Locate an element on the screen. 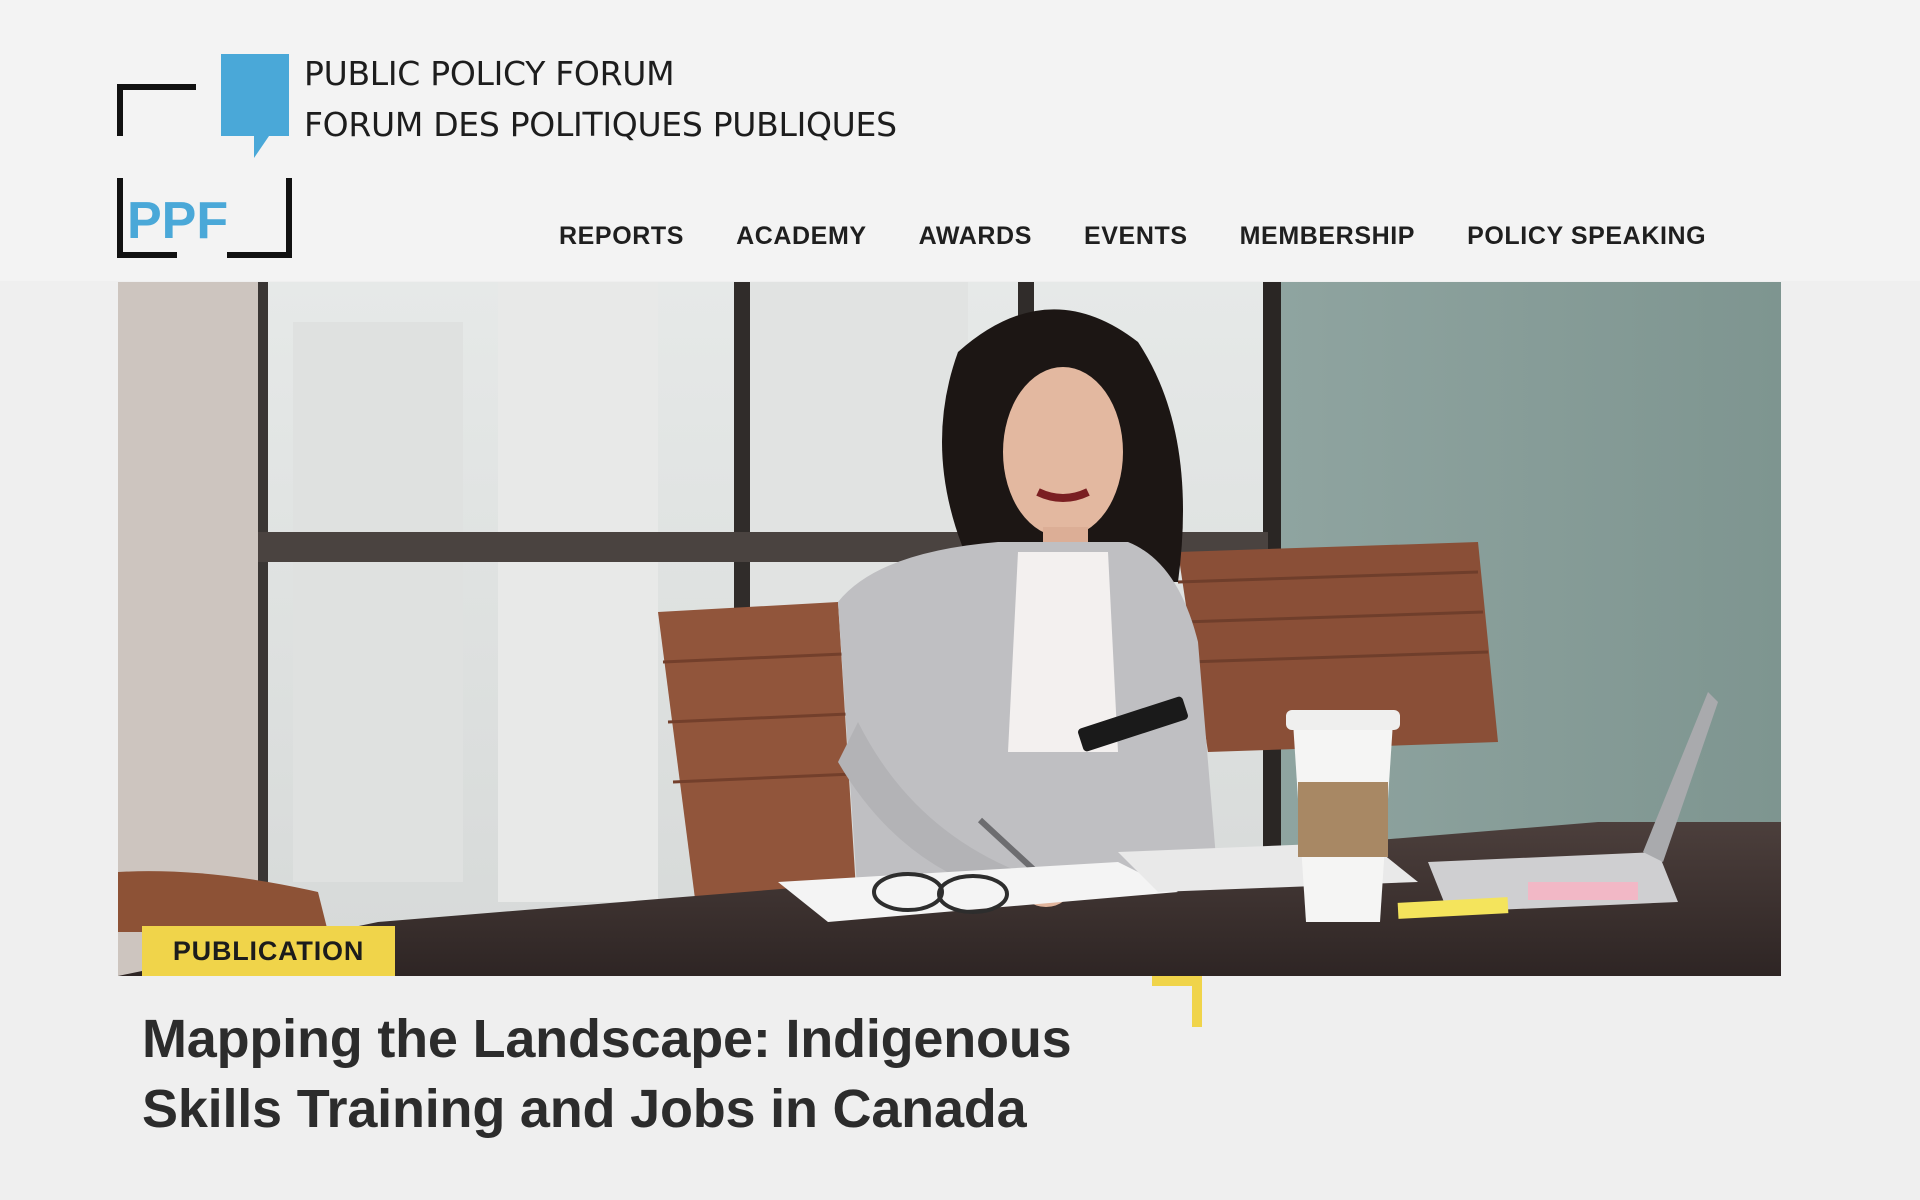 The height and width of the screenshot is (1200, 1920). nav-awards: AWARDS is located at coordinates (975, 236).